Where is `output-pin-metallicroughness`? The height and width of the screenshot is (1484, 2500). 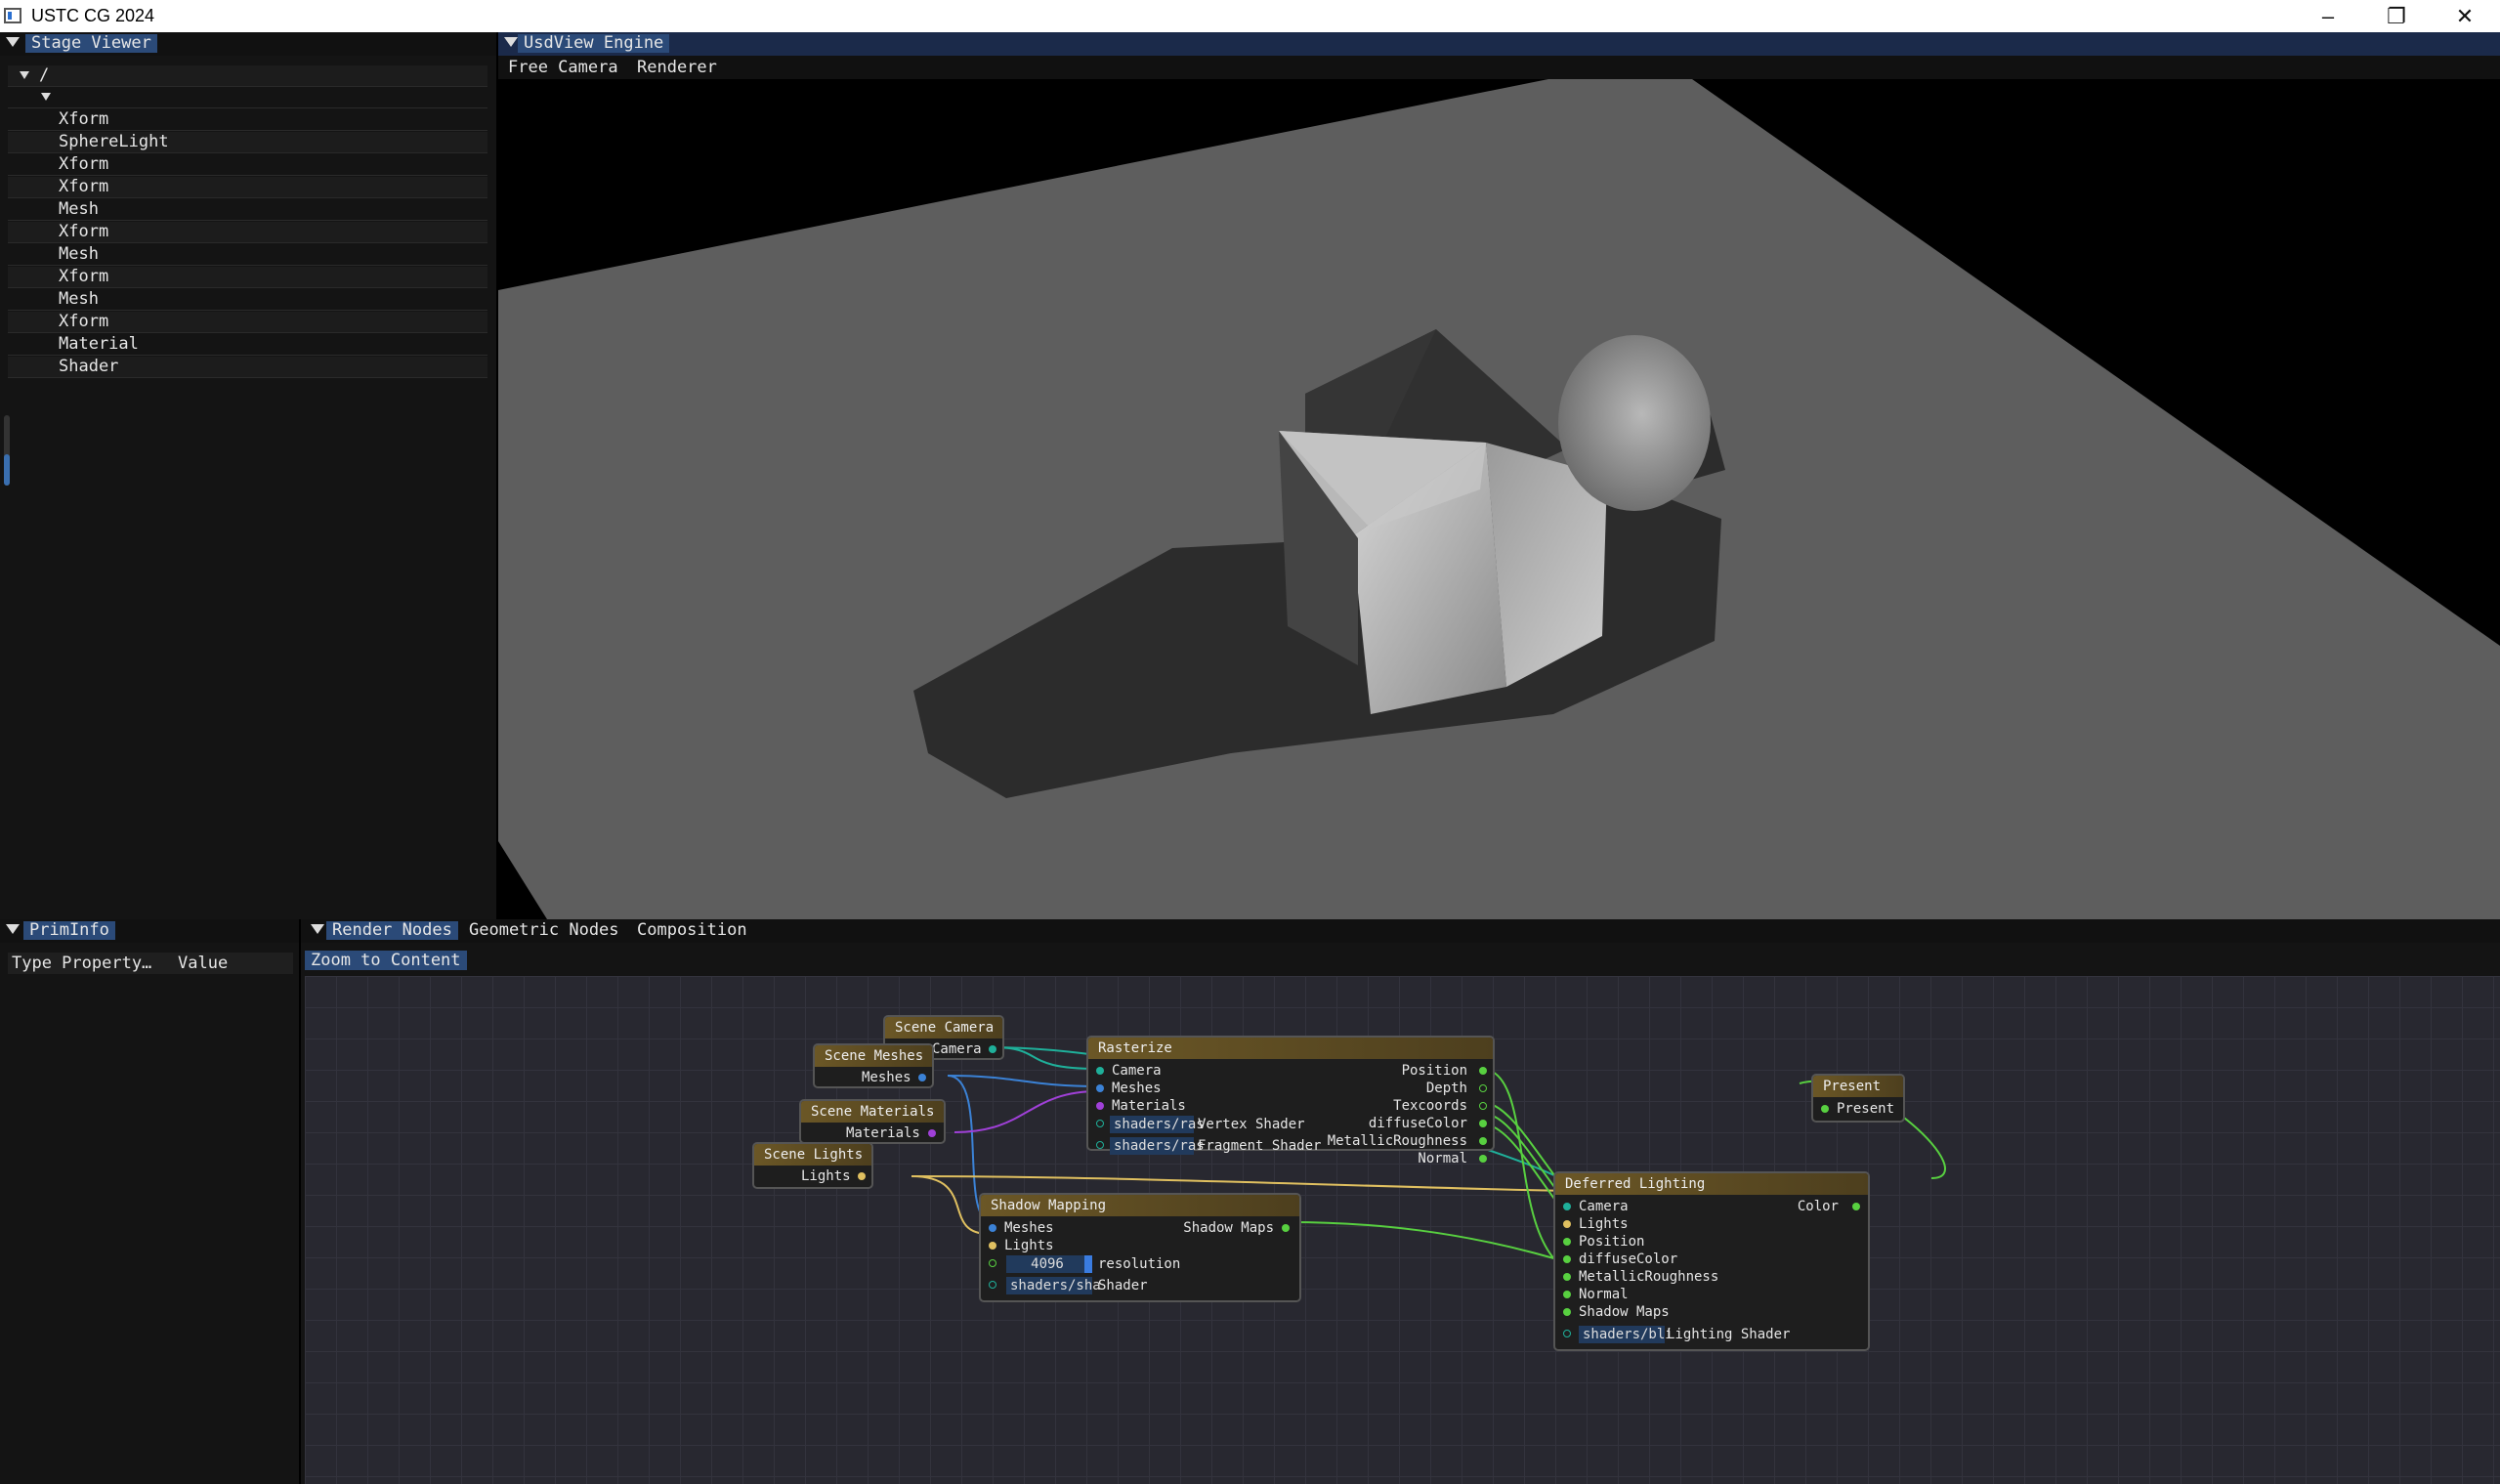
output-pin-metallicroughness is located at coordinates (1483, 1141).